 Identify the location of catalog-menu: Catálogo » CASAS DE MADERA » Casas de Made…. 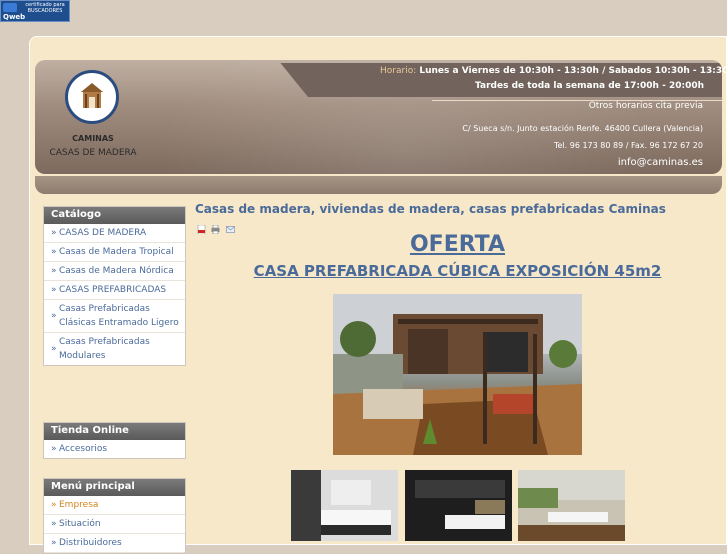
(114, 286).